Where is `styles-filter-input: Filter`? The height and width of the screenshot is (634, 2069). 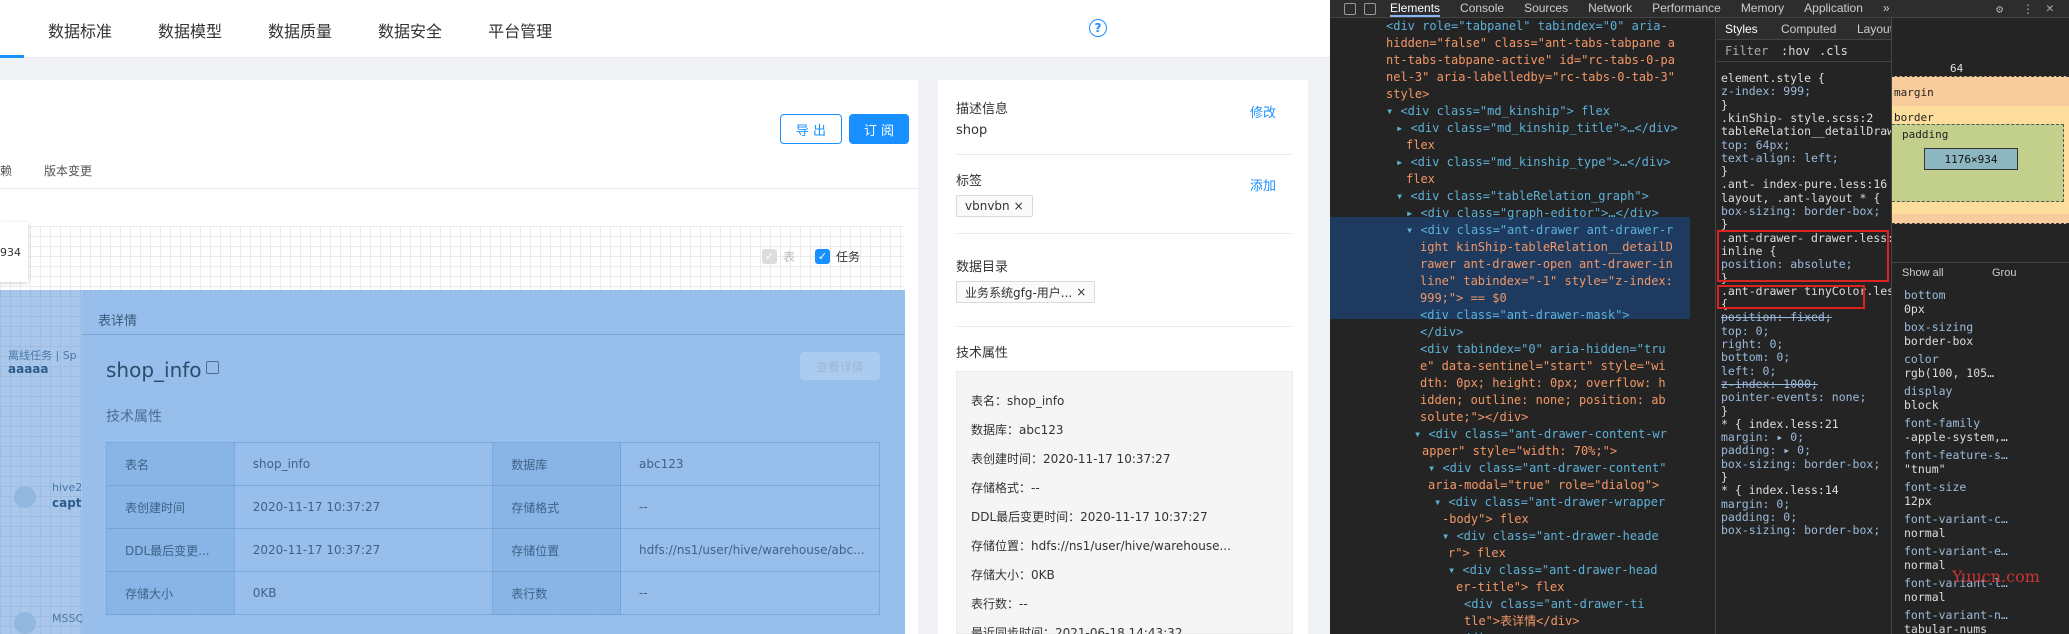
styles-filter-input: Filter is located at coordinates (1746, 51).